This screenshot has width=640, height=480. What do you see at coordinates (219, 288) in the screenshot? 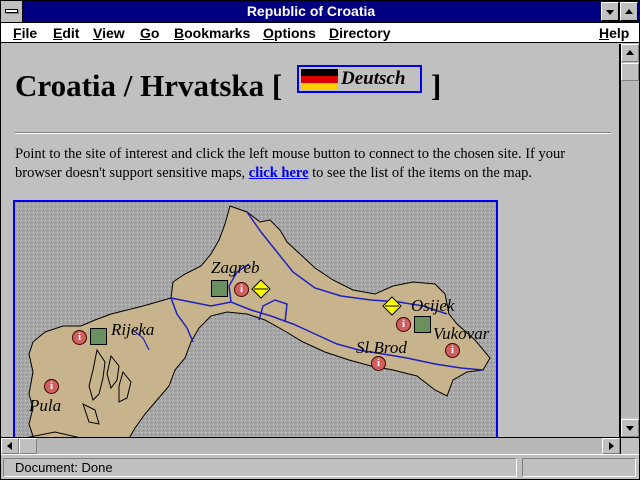
I see `zagreb-site-icon` at bounding box center [219, 288].